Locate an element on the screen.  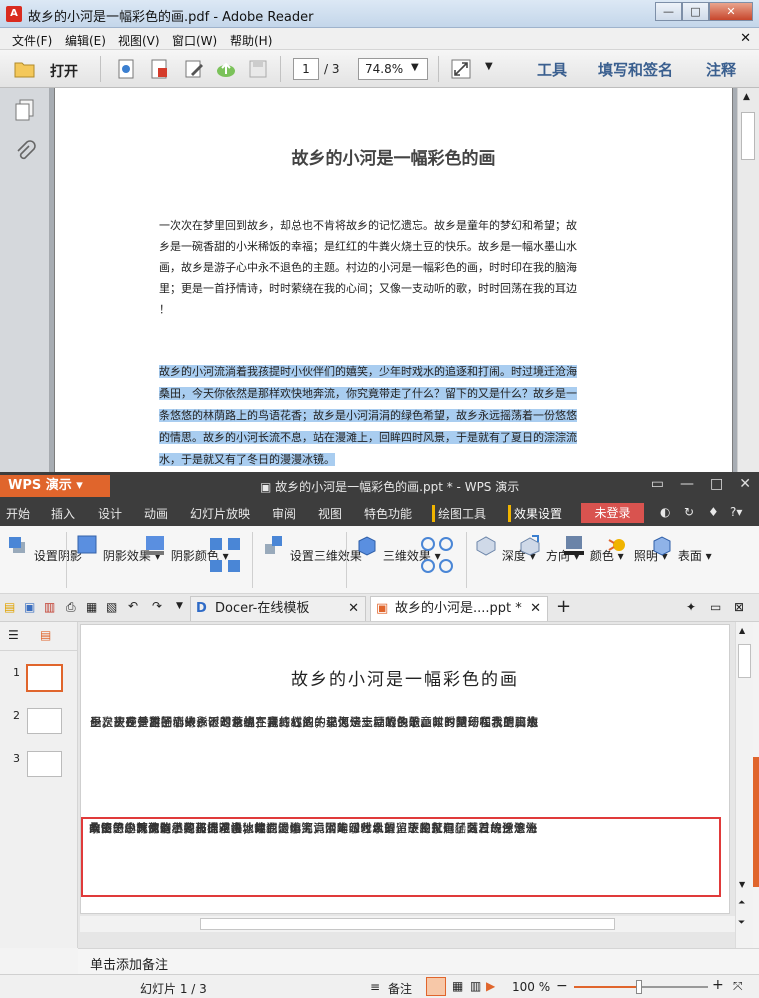
maximize-button: □ is located at coordinates (695, 11).